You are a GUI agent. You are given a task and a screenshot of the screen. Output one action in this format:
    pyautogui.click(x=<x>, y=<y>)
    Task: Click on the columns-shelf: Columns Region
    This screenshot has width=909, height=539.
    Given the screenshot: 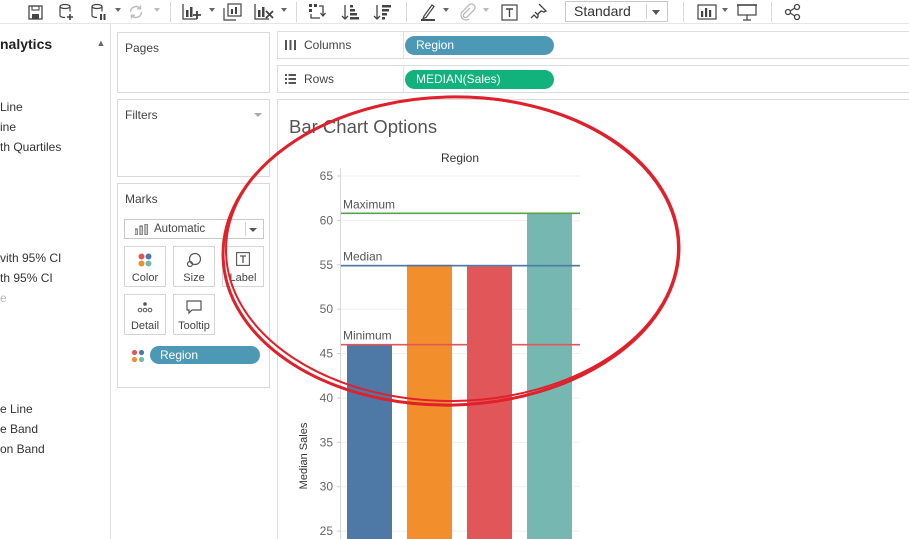 What is the action you would take?
    pyautogui.click(x=593, y=45)
    